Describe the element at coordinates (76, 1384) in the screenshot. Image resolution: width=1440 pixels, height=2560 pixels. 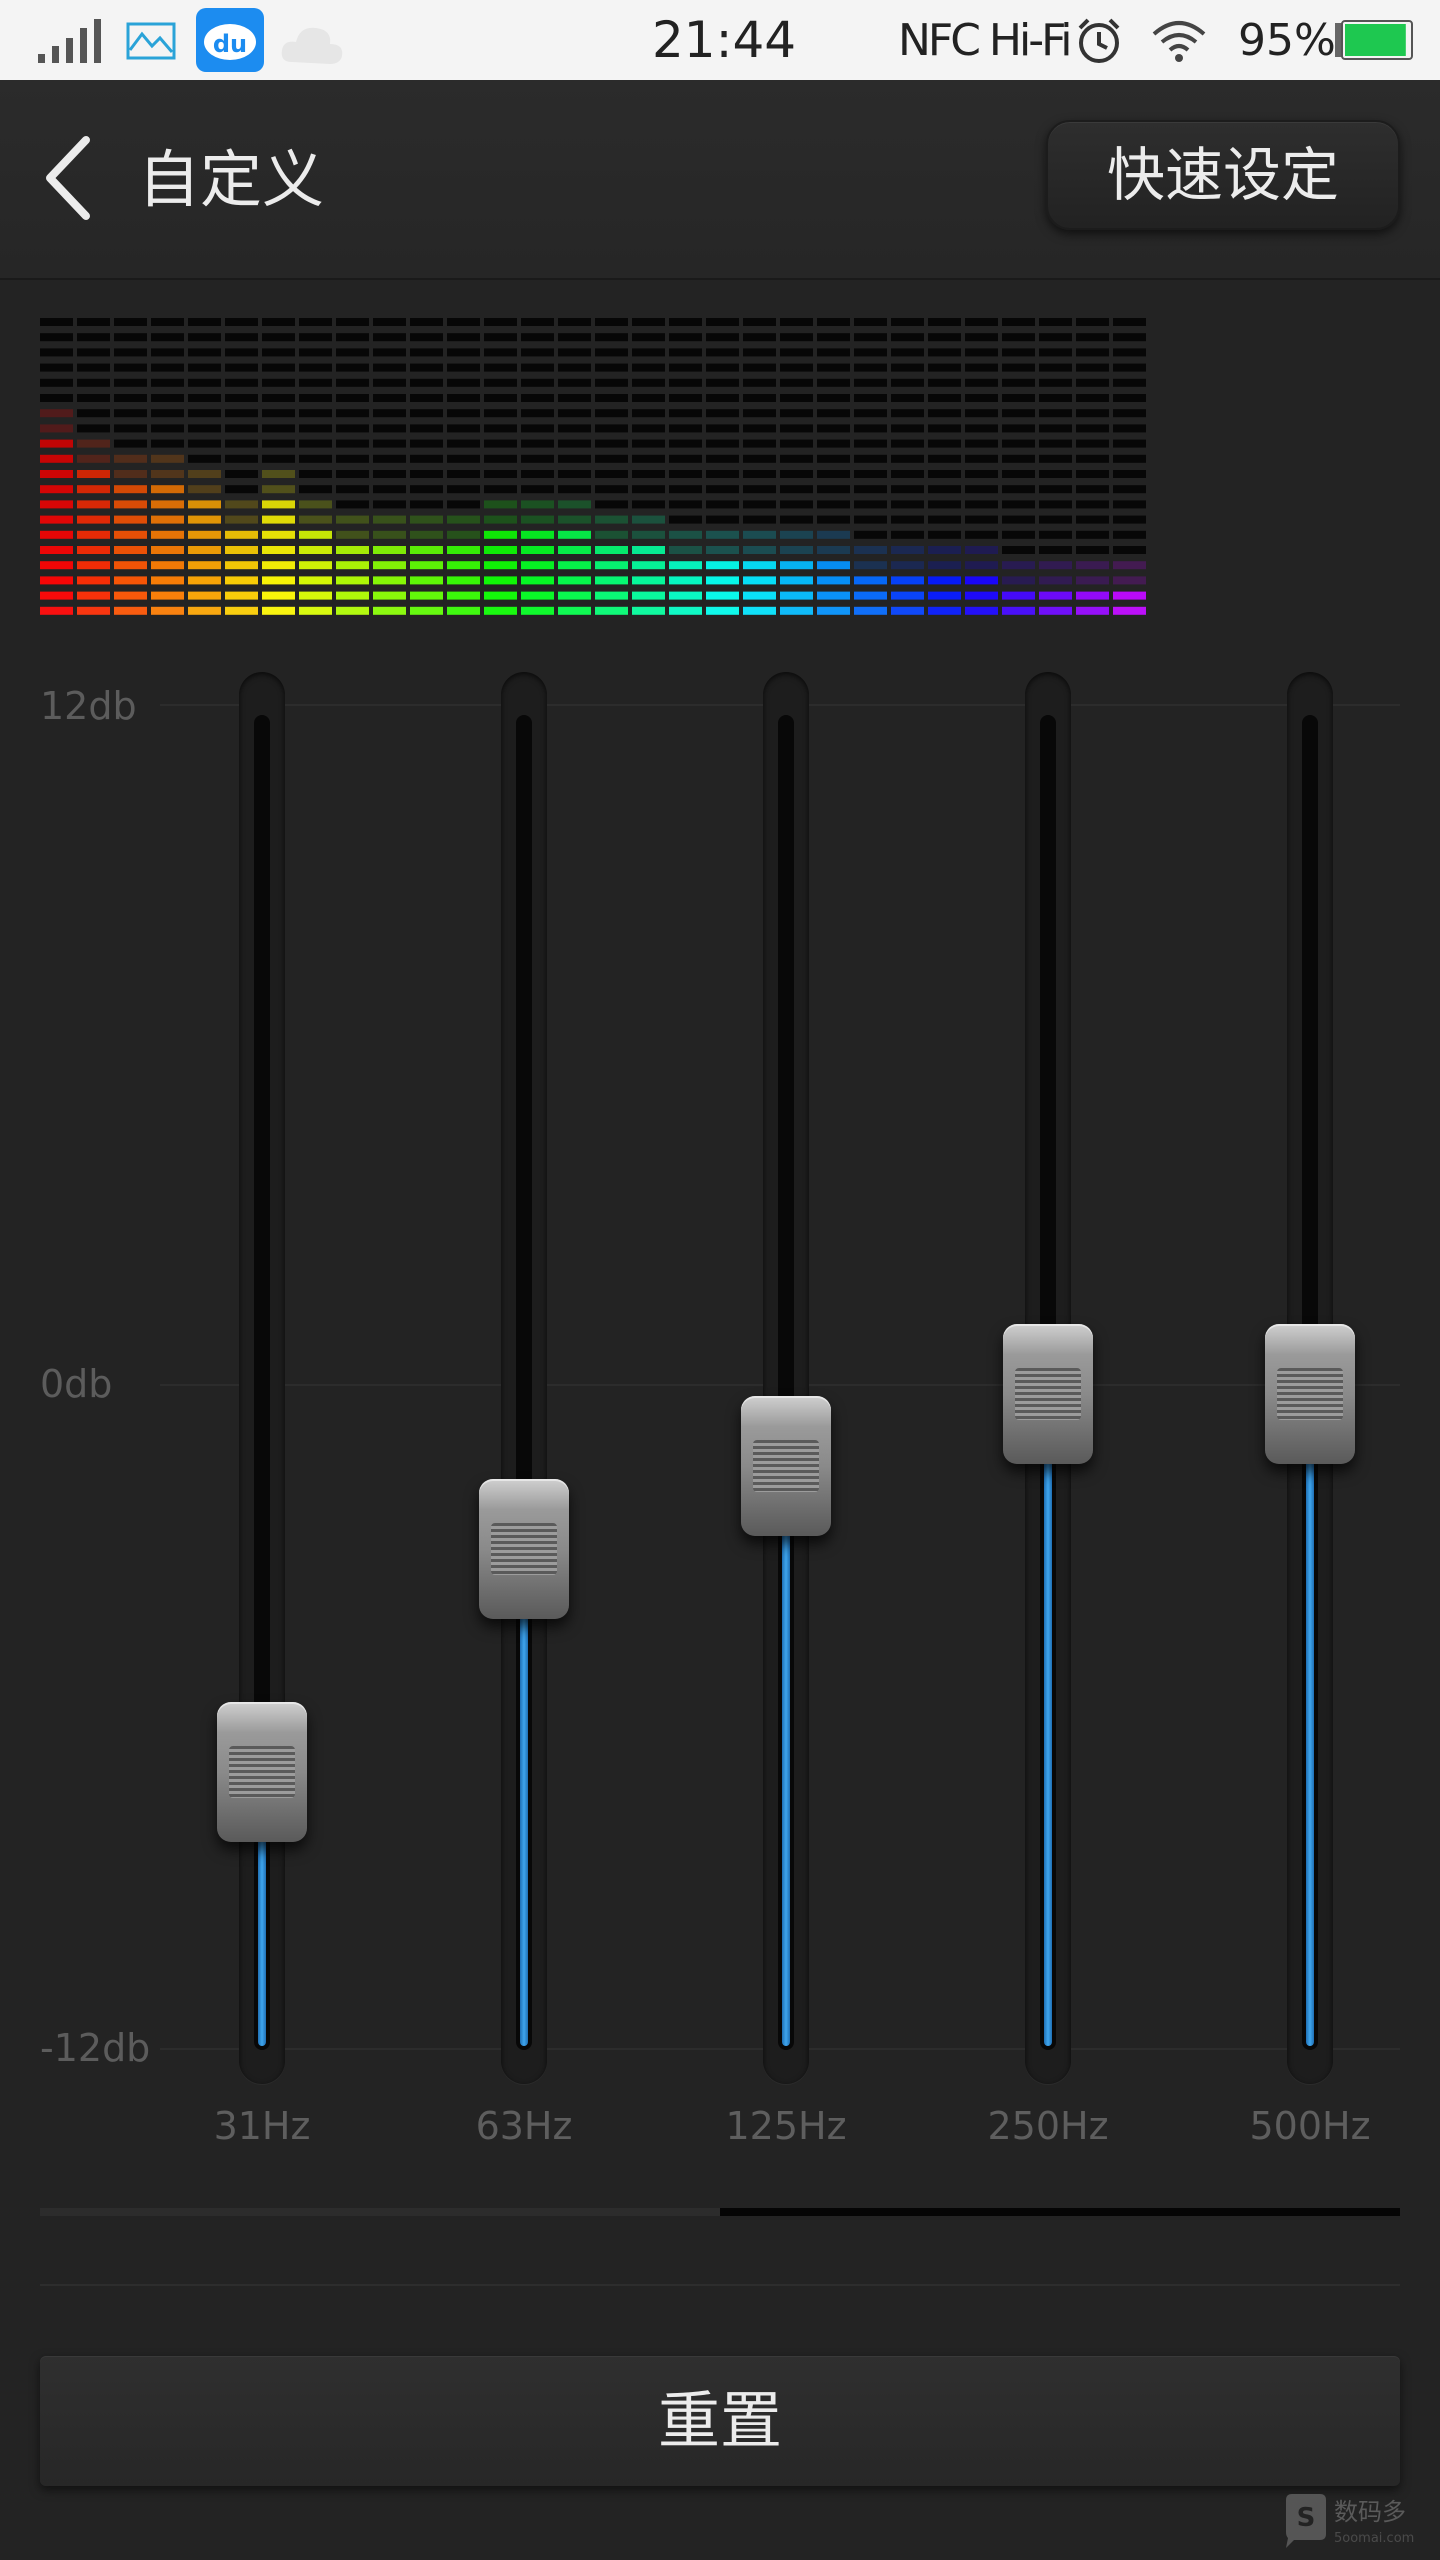
I see `db-label-zero: 0db` at that location.